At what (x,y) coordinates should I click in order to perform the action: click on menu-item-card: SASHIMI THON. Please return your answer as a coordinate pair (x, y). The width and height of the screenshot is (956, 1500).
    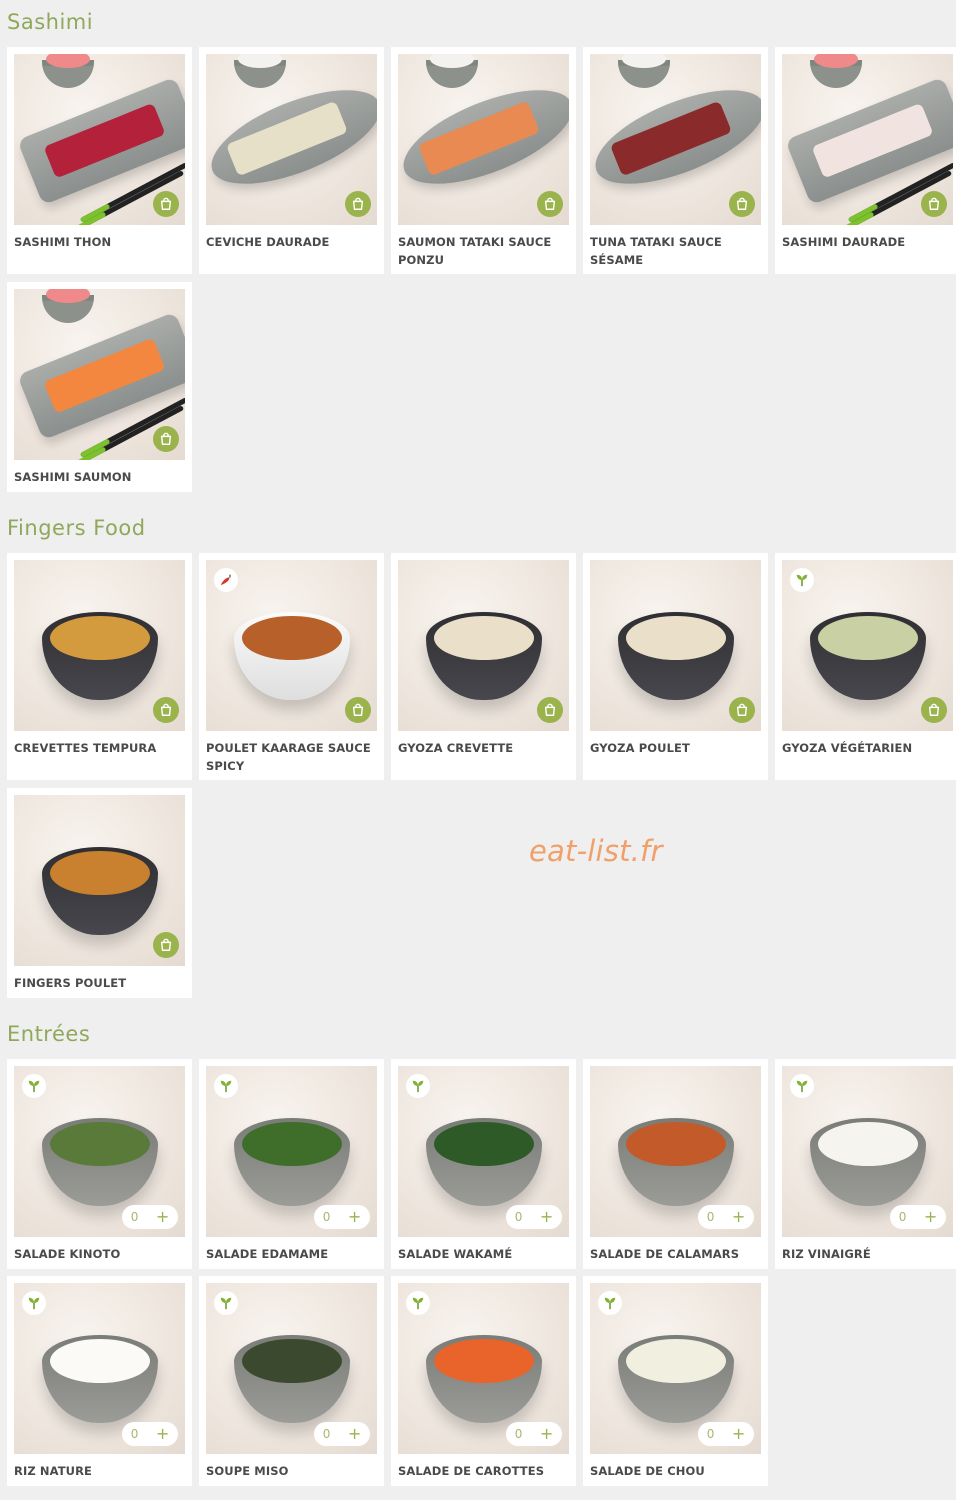
    Looking at the image, I should click on (99, 160).